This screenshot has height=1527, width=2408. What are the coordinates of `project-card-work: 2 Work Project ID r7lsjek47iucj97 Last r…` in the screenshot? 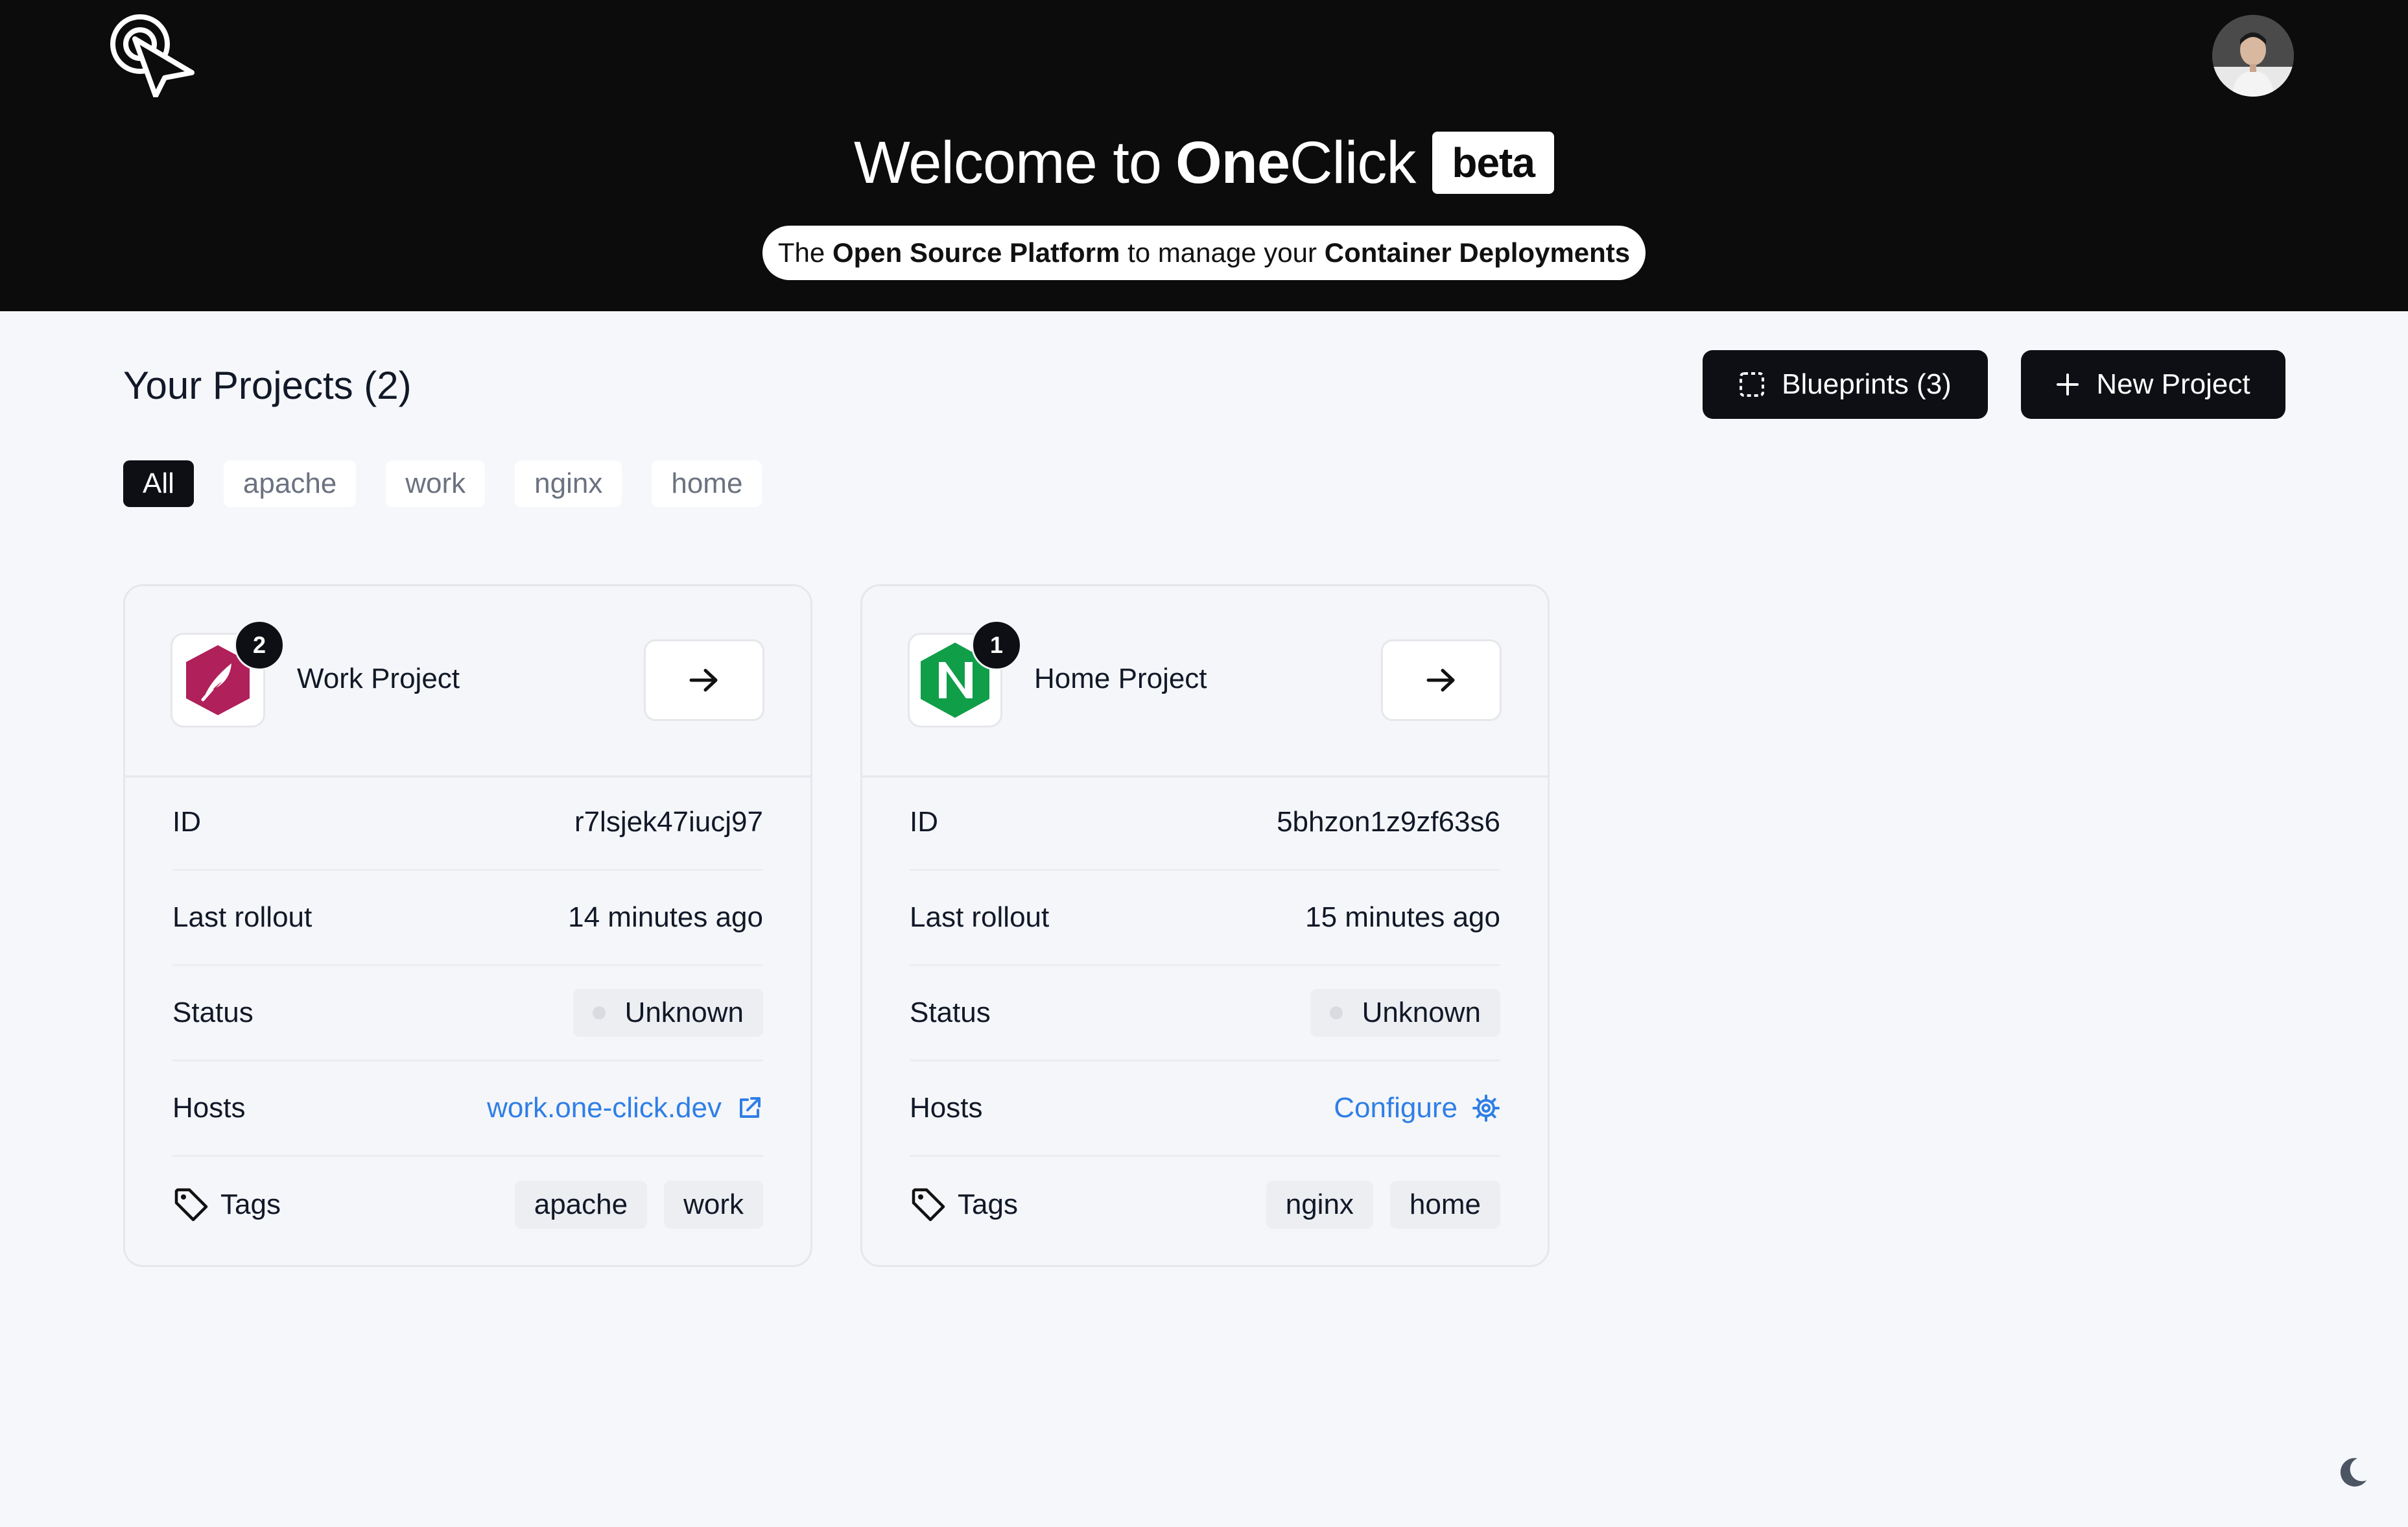 It's located at (467, 925).